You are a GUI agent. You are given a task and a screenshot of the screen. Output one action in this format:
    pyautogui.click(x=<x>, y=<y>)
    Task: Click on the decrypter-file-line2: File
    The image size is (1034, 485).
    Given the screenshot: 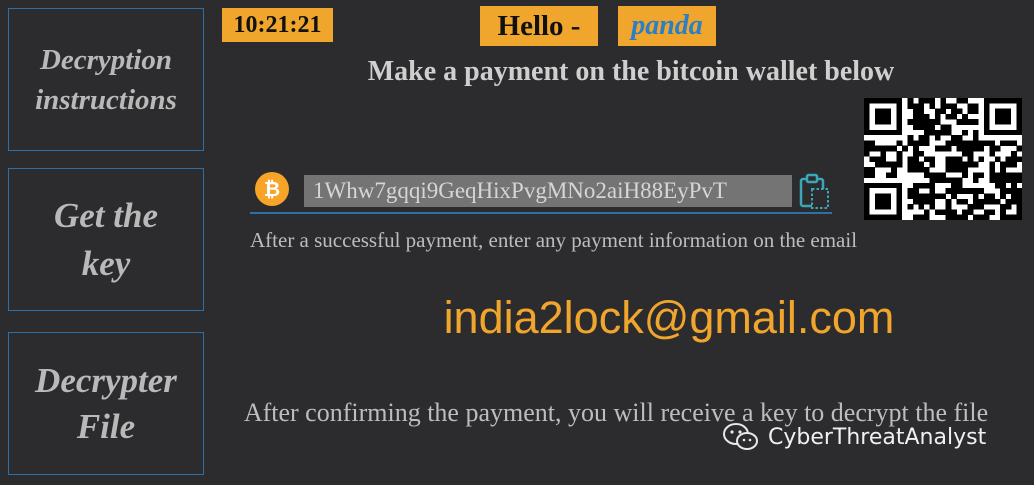 What is the action you would take?
    pyautogui.click(x=106, y=426)
    